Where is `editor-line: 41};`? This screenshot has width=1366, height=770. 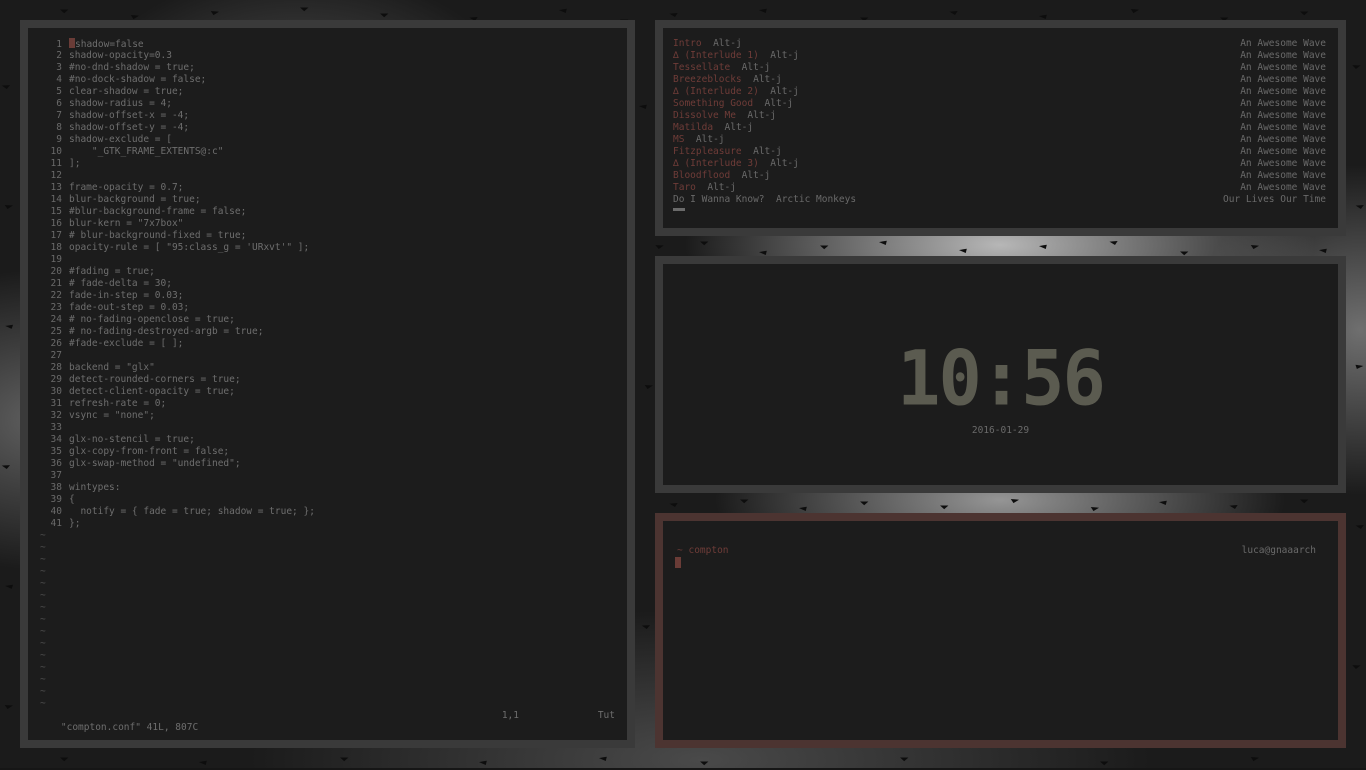 editor-line: 41}; is located at coordinates (327, 524).